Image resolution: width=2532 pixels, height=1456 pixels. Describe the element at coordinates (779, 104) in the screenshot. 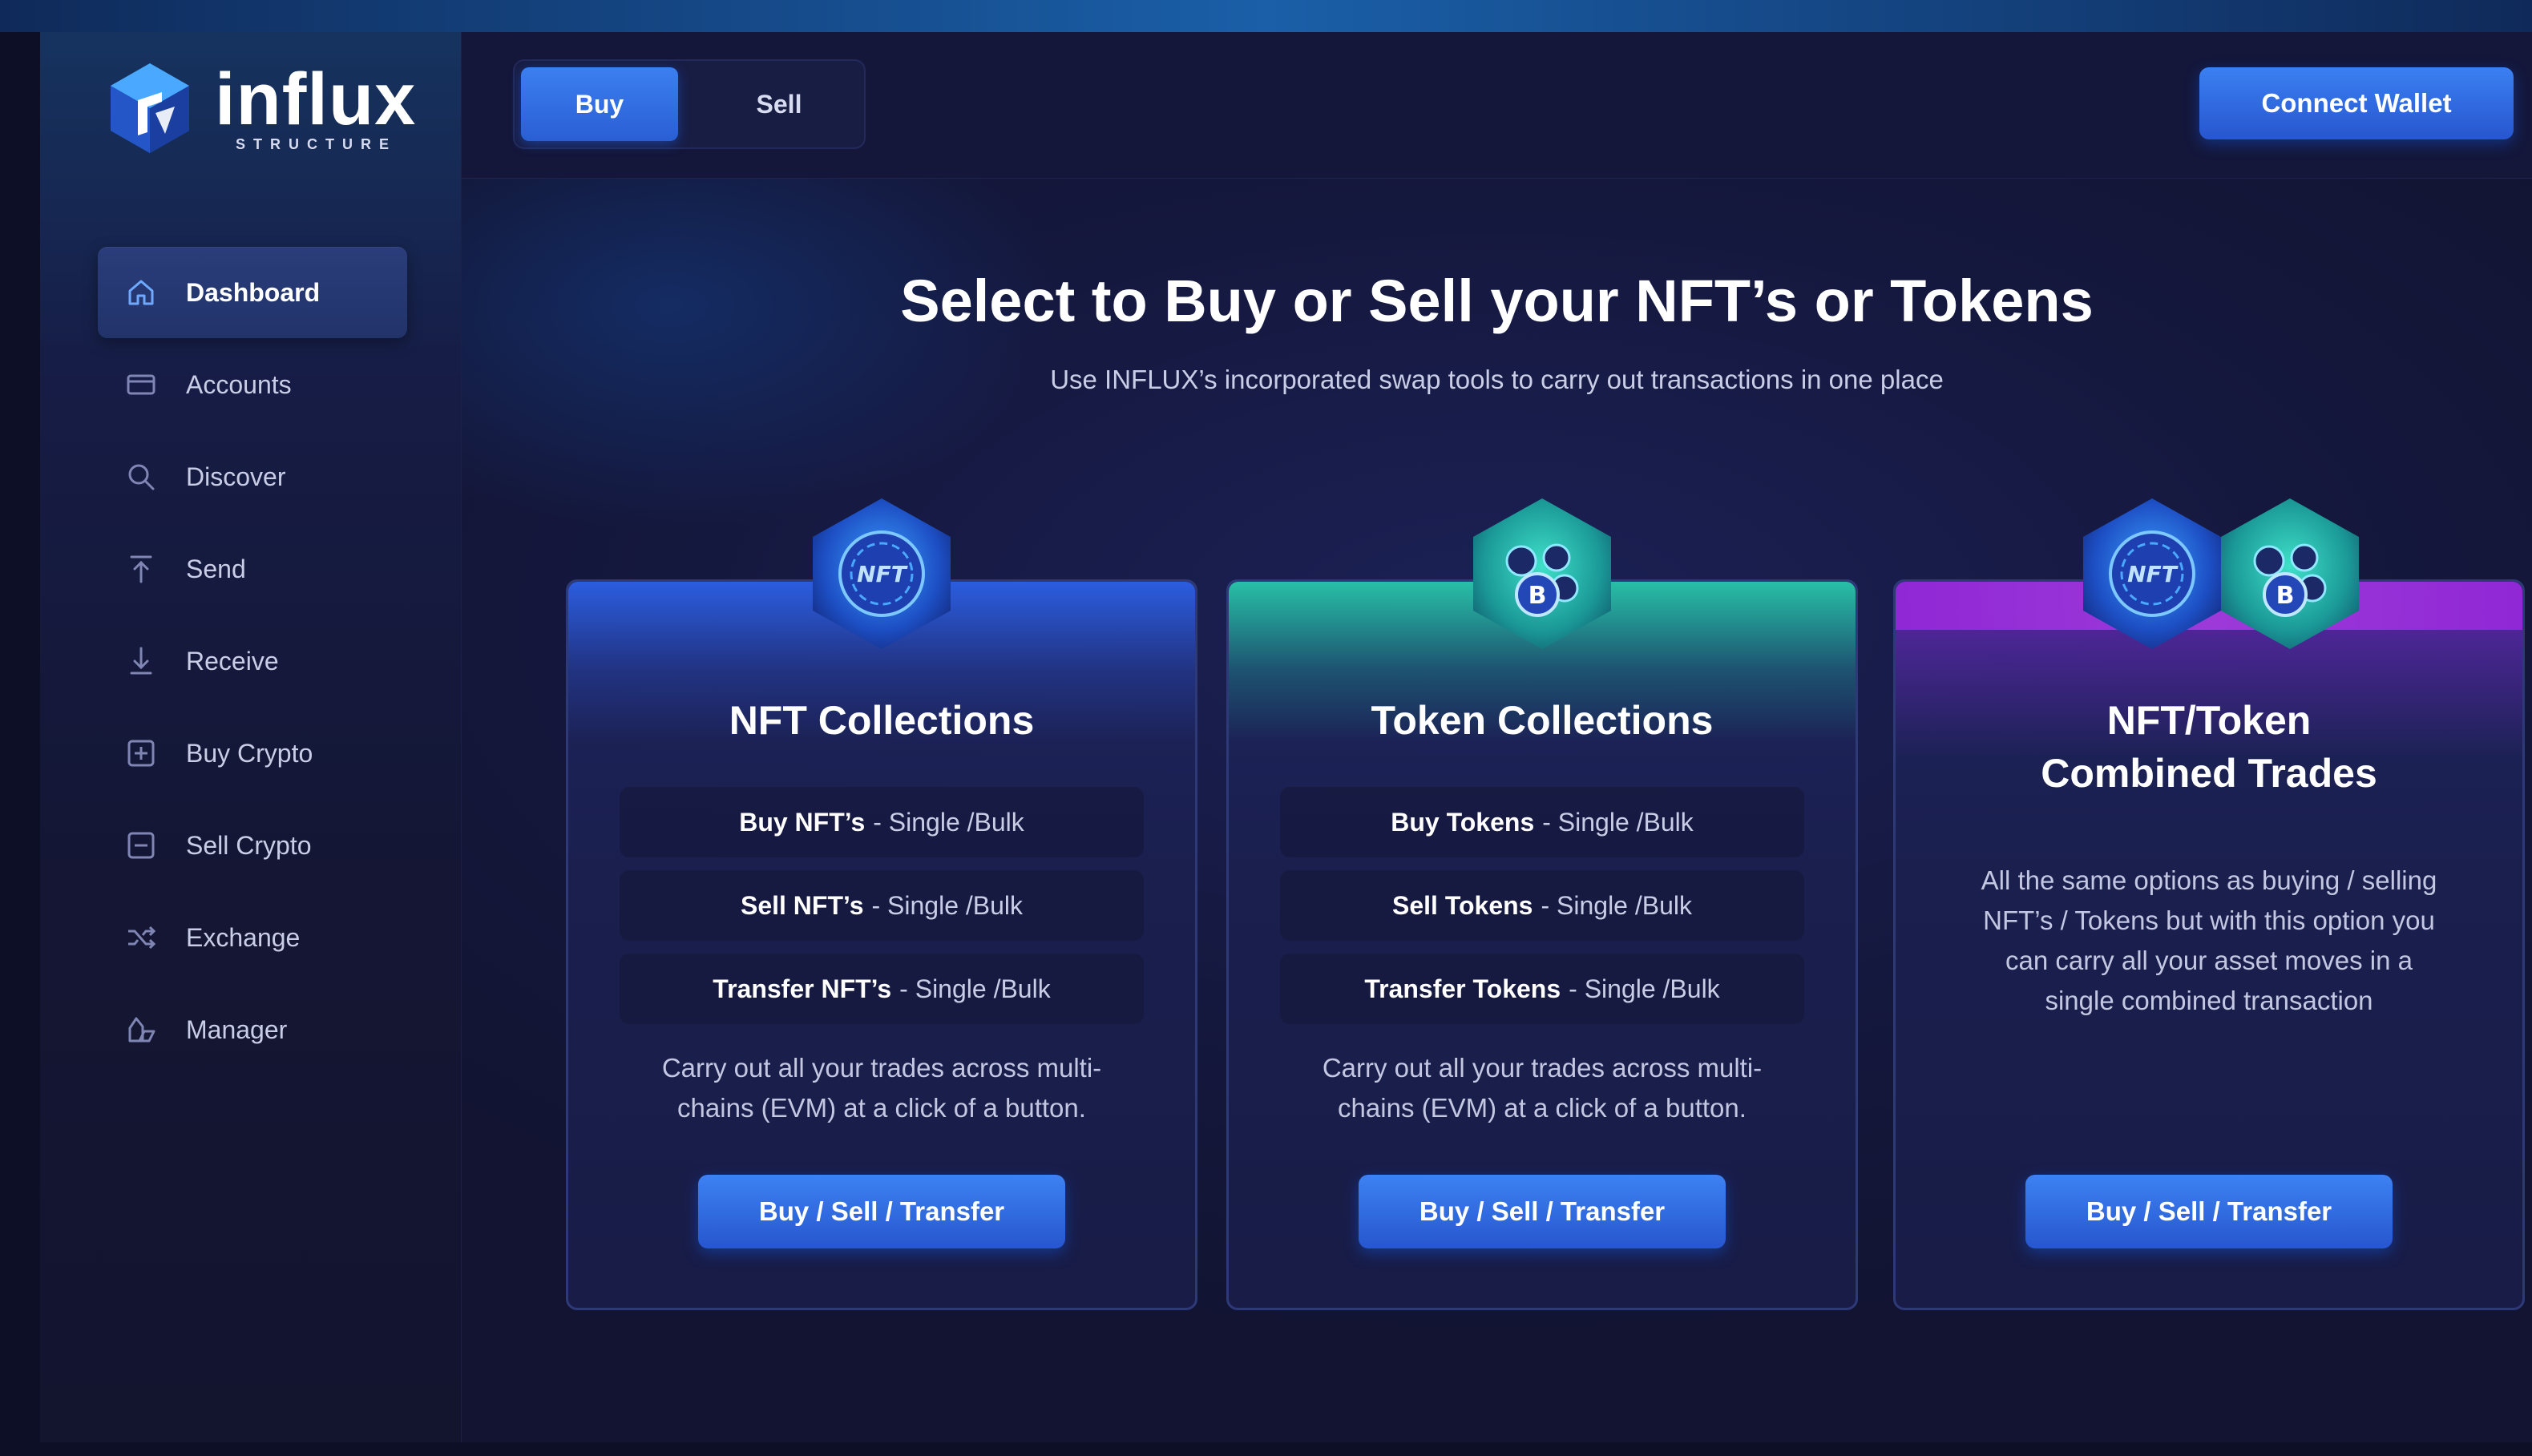

I see `sell-tab: Sell` at that location.